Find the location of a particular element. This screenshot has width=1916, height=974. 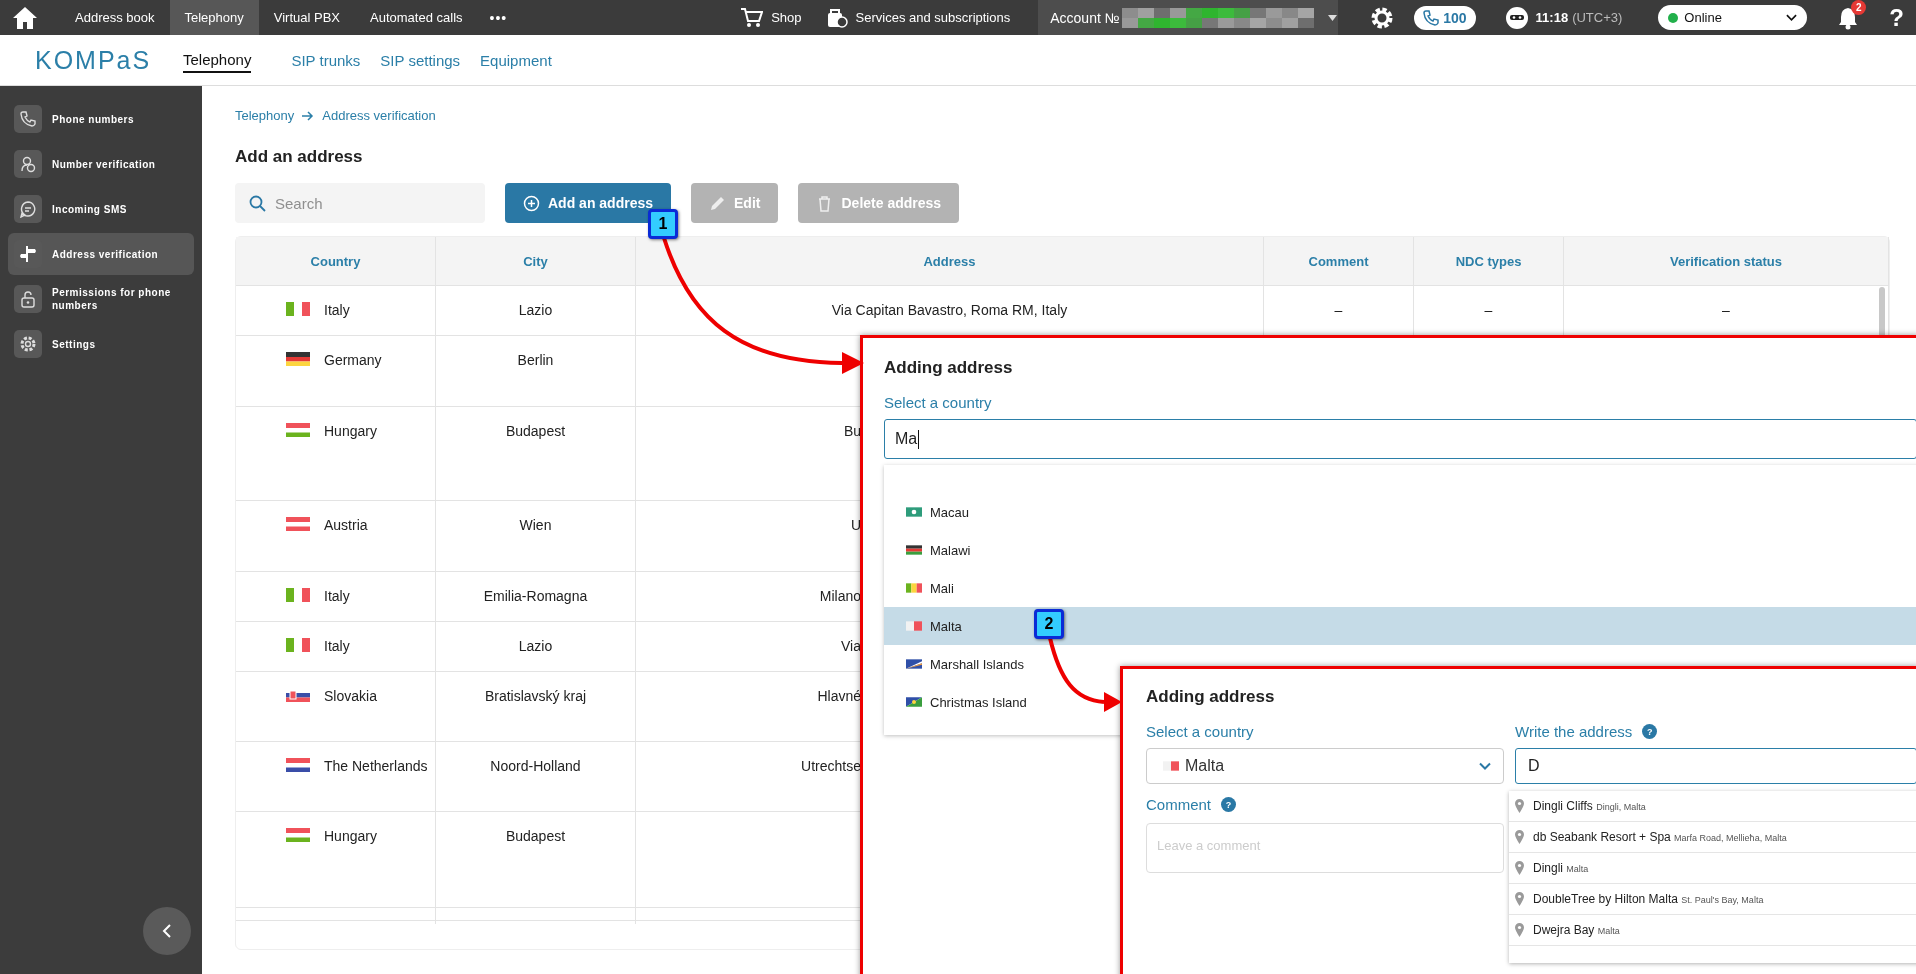

sidebar-label: Incoming SMS is located at coordinates (90, 209).